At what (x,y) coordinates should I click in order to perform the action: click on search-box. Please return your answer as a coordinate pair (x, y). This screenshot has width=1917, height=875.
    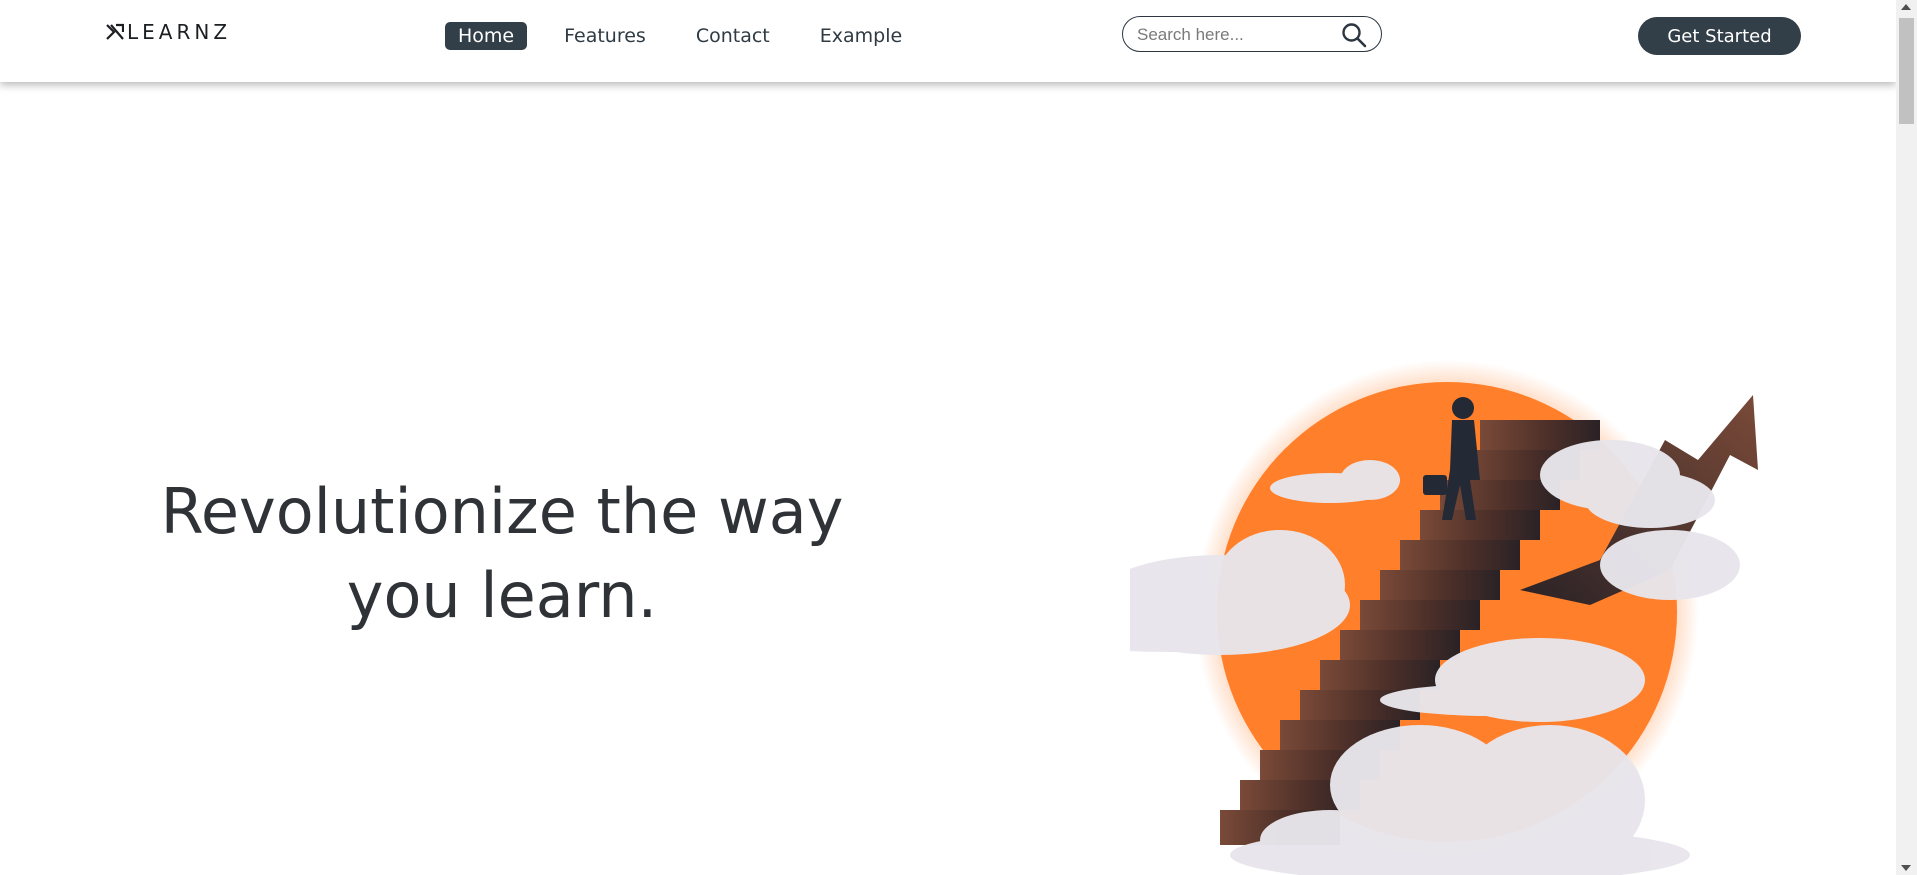
    Looking at the image, I should click on (1252, 34).